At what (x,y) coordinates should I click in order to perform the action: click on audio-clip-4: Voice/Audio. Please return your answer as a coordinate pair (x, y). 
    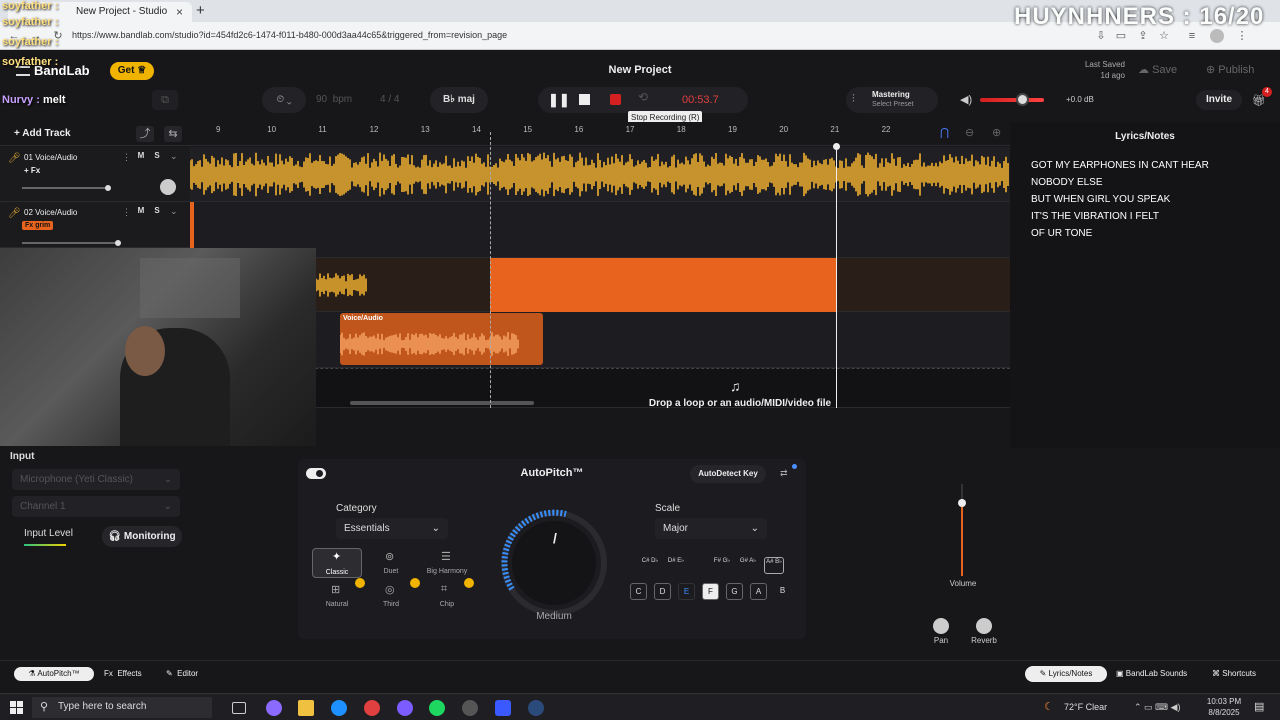
    Looking at the image, I should click on (441, 339).